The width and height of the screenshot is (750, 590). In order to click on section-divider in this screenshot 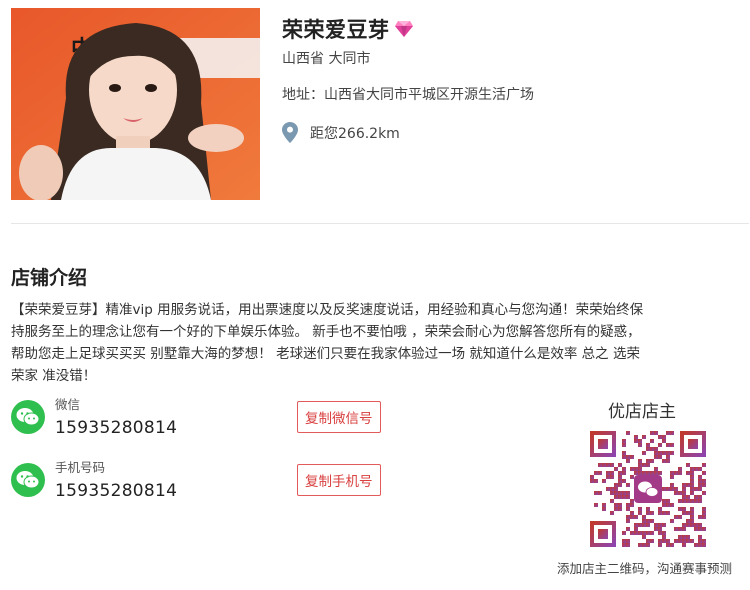, I will do `click(380, 223)`.